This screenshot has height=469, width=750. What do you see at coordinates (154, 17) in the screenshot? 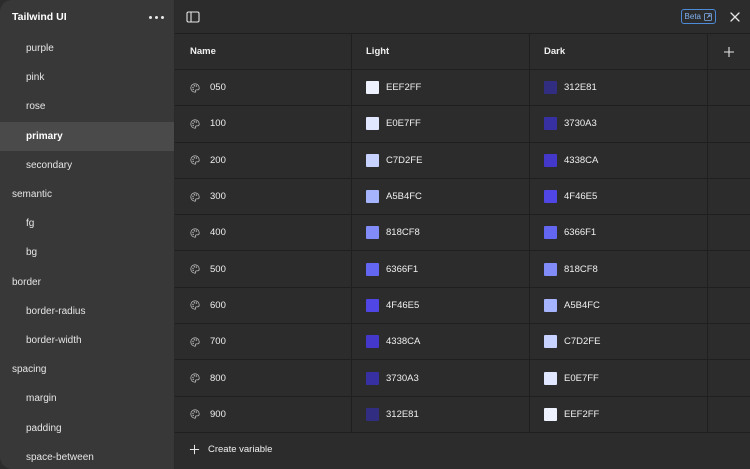
I see `more-options-button` at bounding box center [154, 17].